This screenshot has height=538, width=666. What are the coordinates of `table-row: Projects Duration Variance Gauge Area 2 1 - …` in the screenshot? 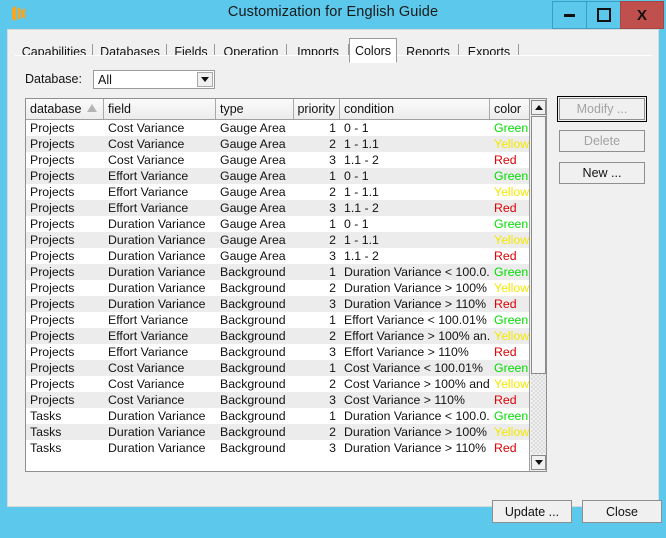 It's located at (286, 240).